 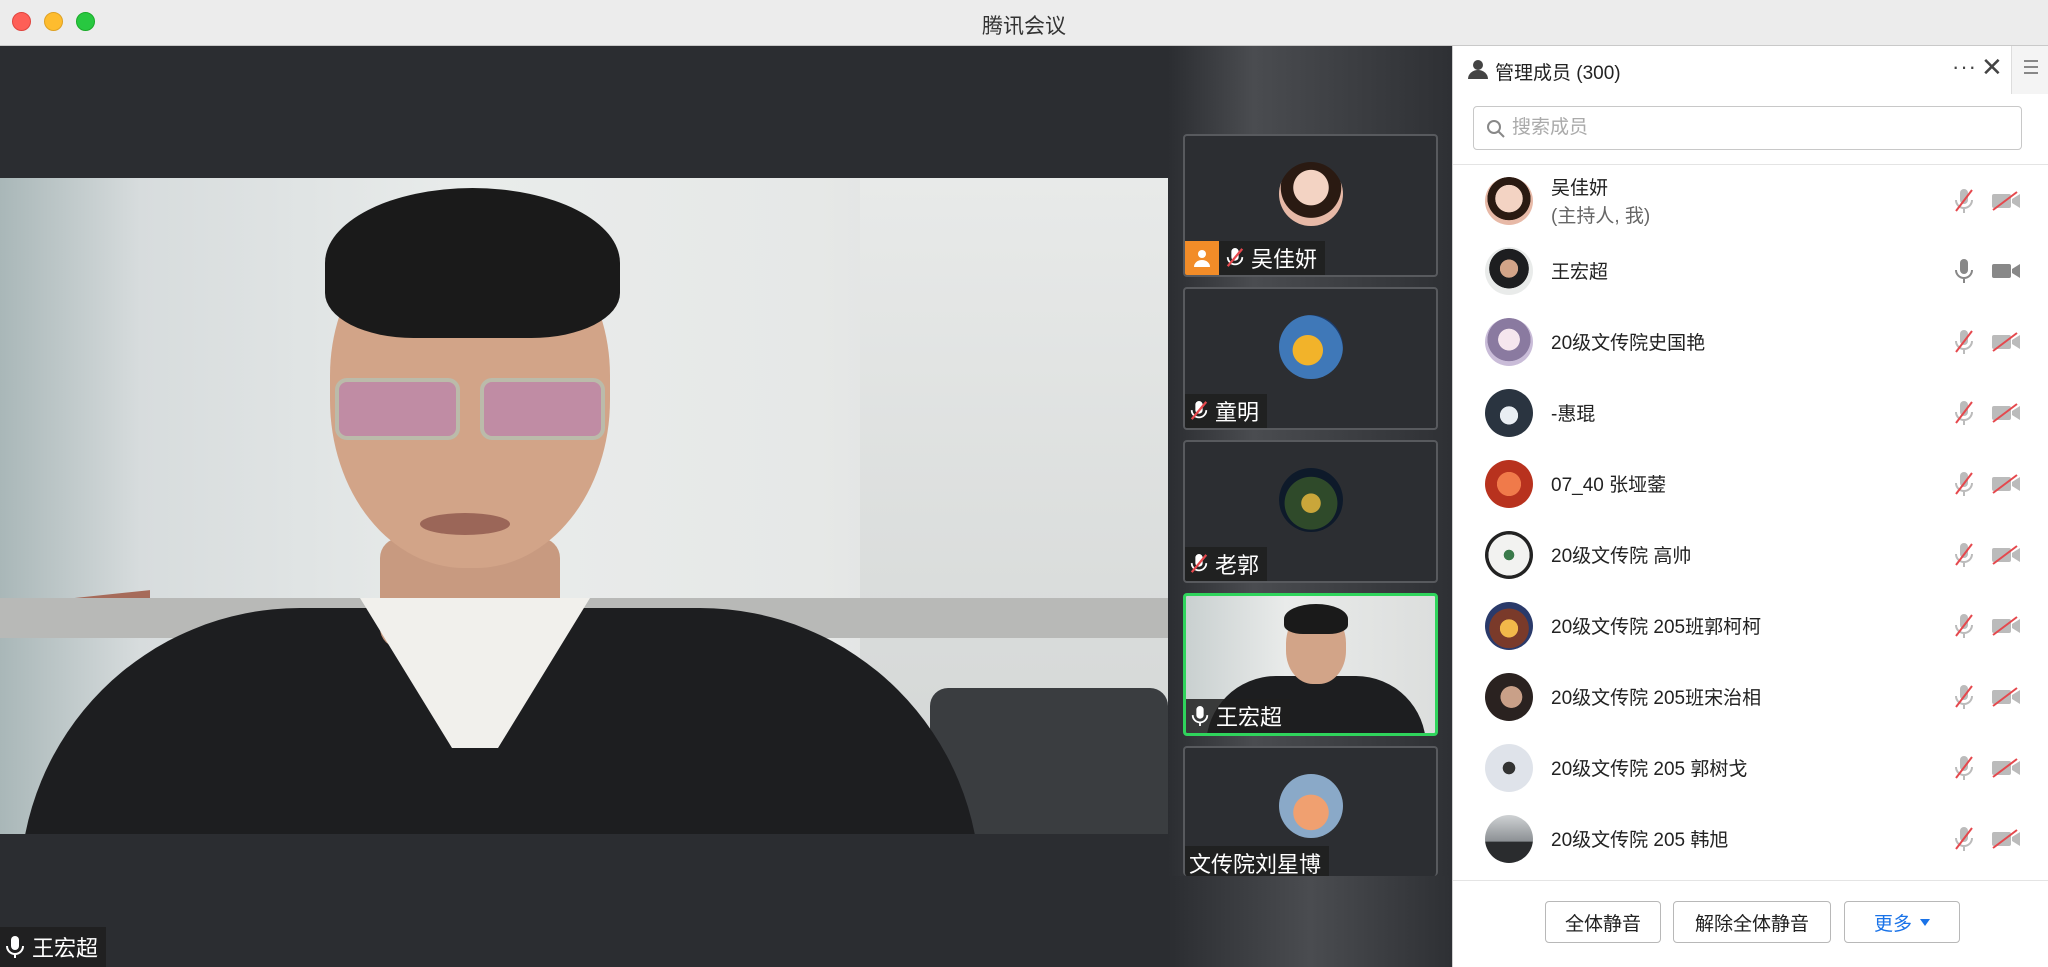 What do you see at coordinates (1237, 565) in the screenshot?
I see `tile-name: 老郭` at bounding box center [1237, 565].